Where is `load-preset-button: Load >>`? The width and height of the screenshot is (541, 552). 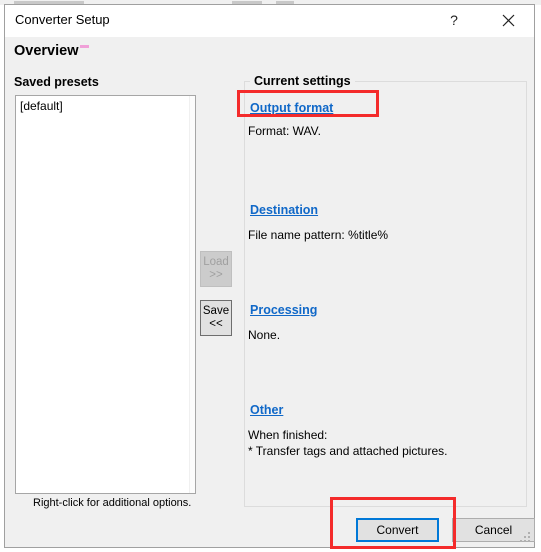
load-preset-button: Load >> is located at coordinates (216, 269).